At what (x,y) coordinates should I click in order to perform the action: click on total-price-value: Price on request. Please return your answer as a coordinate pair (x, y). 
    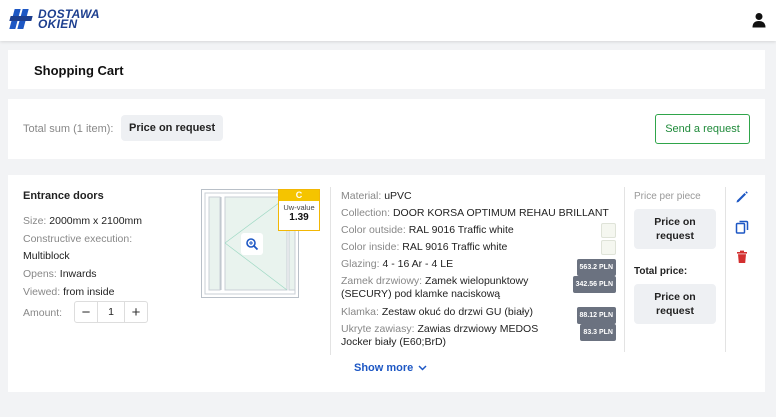
    Looking at the image, I should click on (675, 304).